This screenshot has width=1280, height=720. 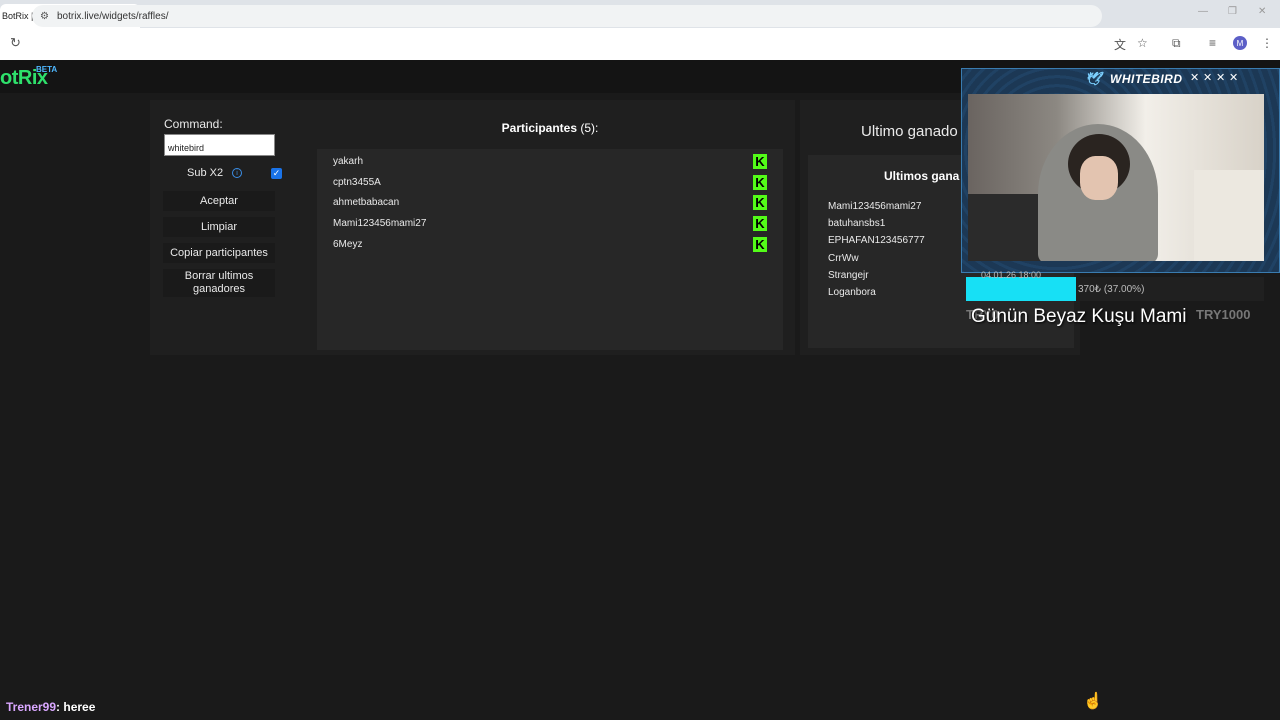 I want to click on goal-progress-fill, so click(x=1021, y=289).